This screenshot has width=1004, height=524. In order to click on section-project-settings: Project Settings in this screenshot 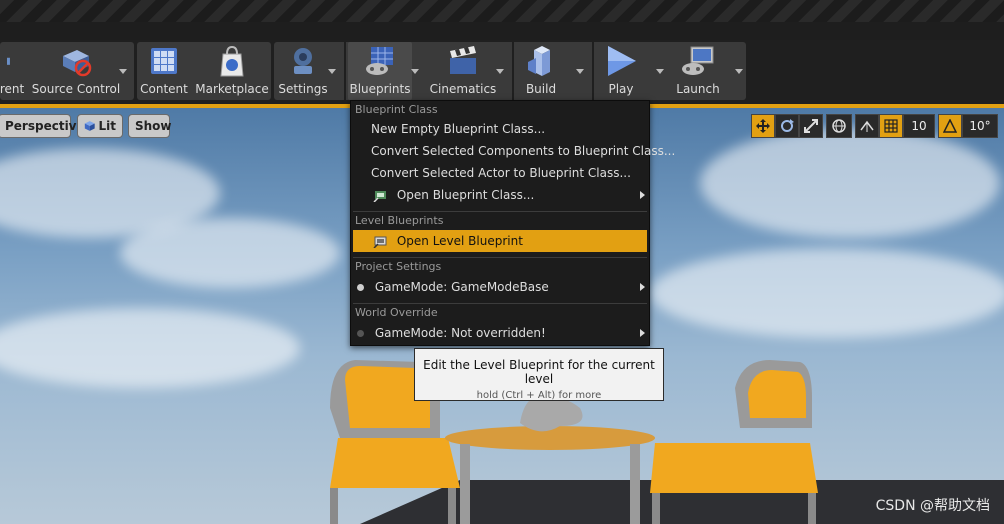, I will do `click(398, 266)`.